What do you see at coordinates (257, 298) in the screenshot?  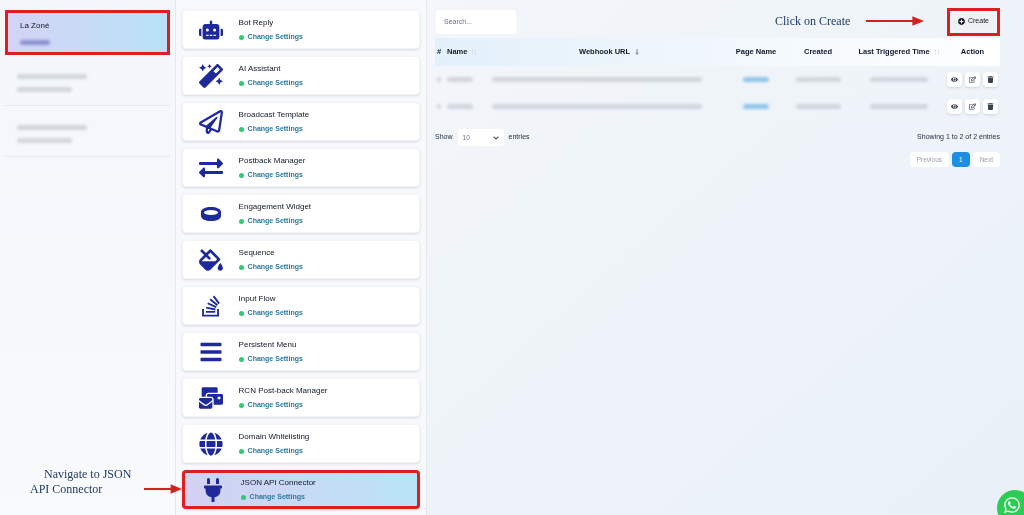 I see `feature-title: Input Flow` at bounding box center [257, 298].